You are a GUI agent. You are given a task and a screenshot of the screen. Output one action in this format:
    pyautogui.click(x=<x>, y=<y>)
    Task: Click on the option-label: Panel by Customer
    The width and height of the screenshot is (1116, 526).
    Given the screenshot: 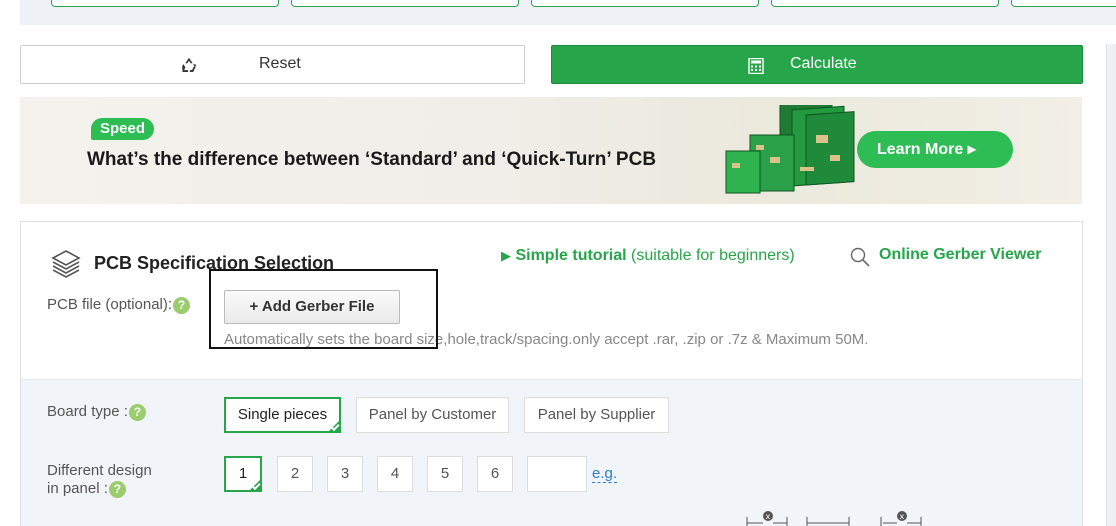 What is the action you would take?
    pyautogui.click(x=432, y=414)
    